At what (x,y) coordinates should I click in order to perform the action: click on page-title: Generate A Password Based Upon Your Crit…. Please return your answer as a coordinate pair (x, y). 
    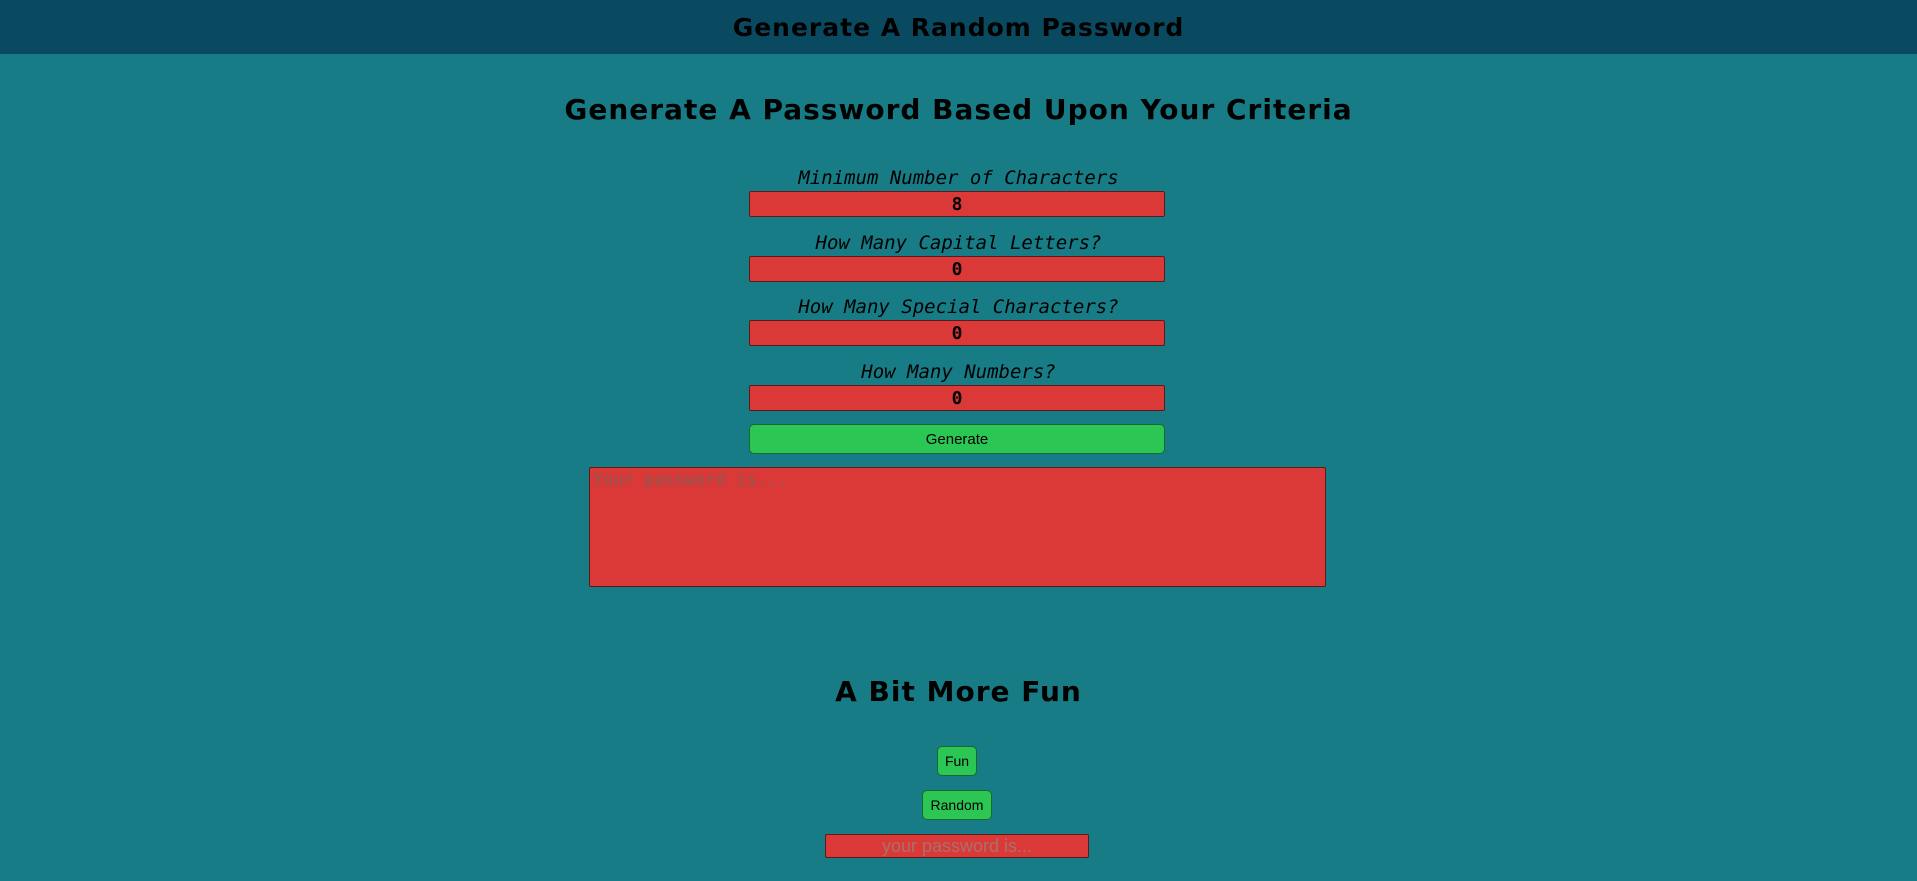
    Looking at the image, I should click on (958, 109).